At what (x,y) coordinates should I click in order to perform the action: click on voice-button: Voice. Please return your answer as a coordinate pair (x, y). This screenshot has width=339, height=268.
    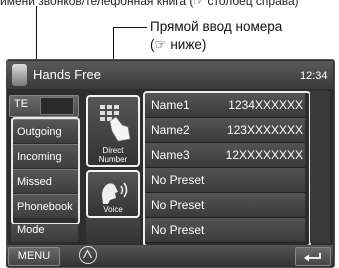
    Looking at the image, I should click on (113, 194).